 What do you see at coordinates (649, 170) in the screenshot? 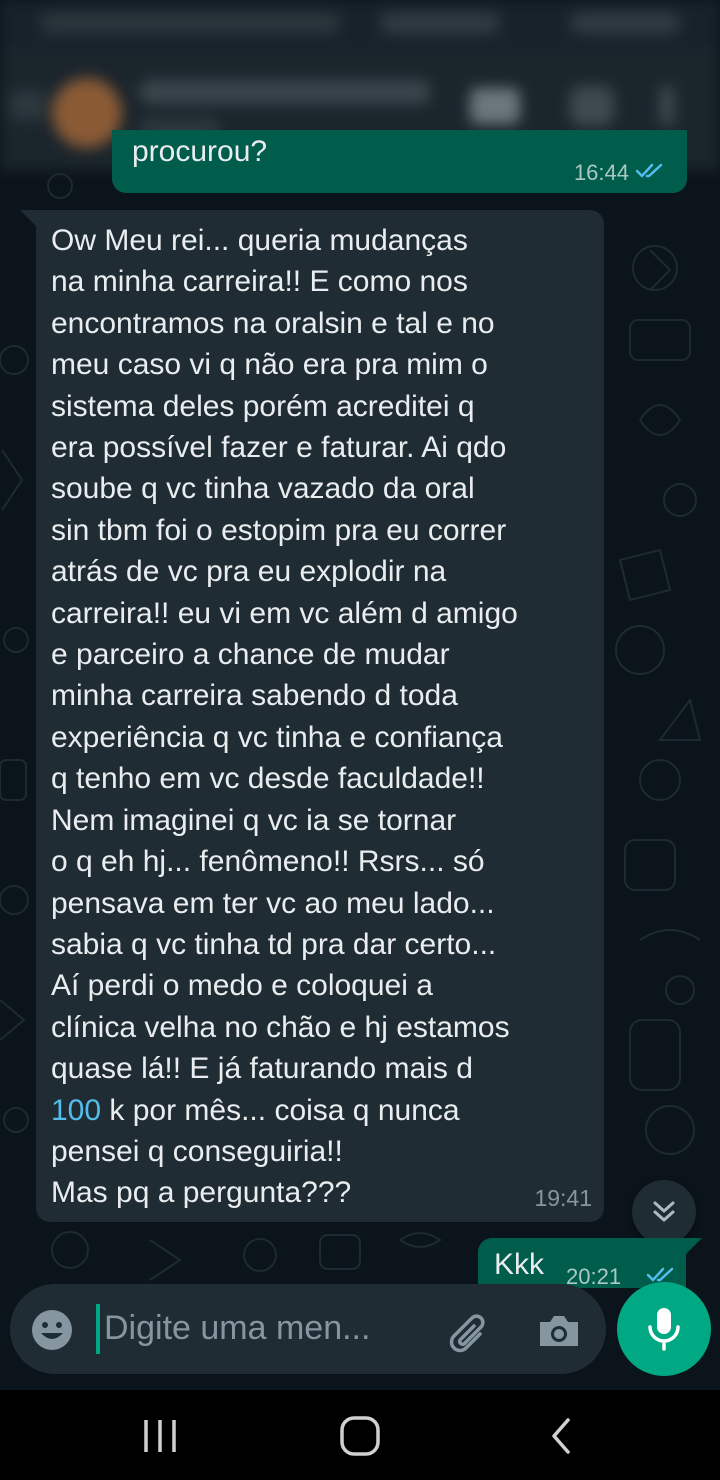
I see `read-ticks-icon` at bounding box center [649, 170].